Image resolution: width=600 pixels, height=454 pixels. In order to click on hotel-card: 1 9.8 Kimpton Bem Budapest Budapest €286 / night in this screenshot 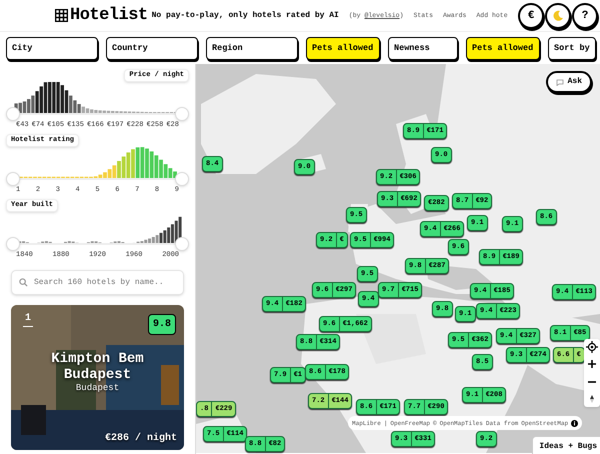, I will do `click(97, 377)`.